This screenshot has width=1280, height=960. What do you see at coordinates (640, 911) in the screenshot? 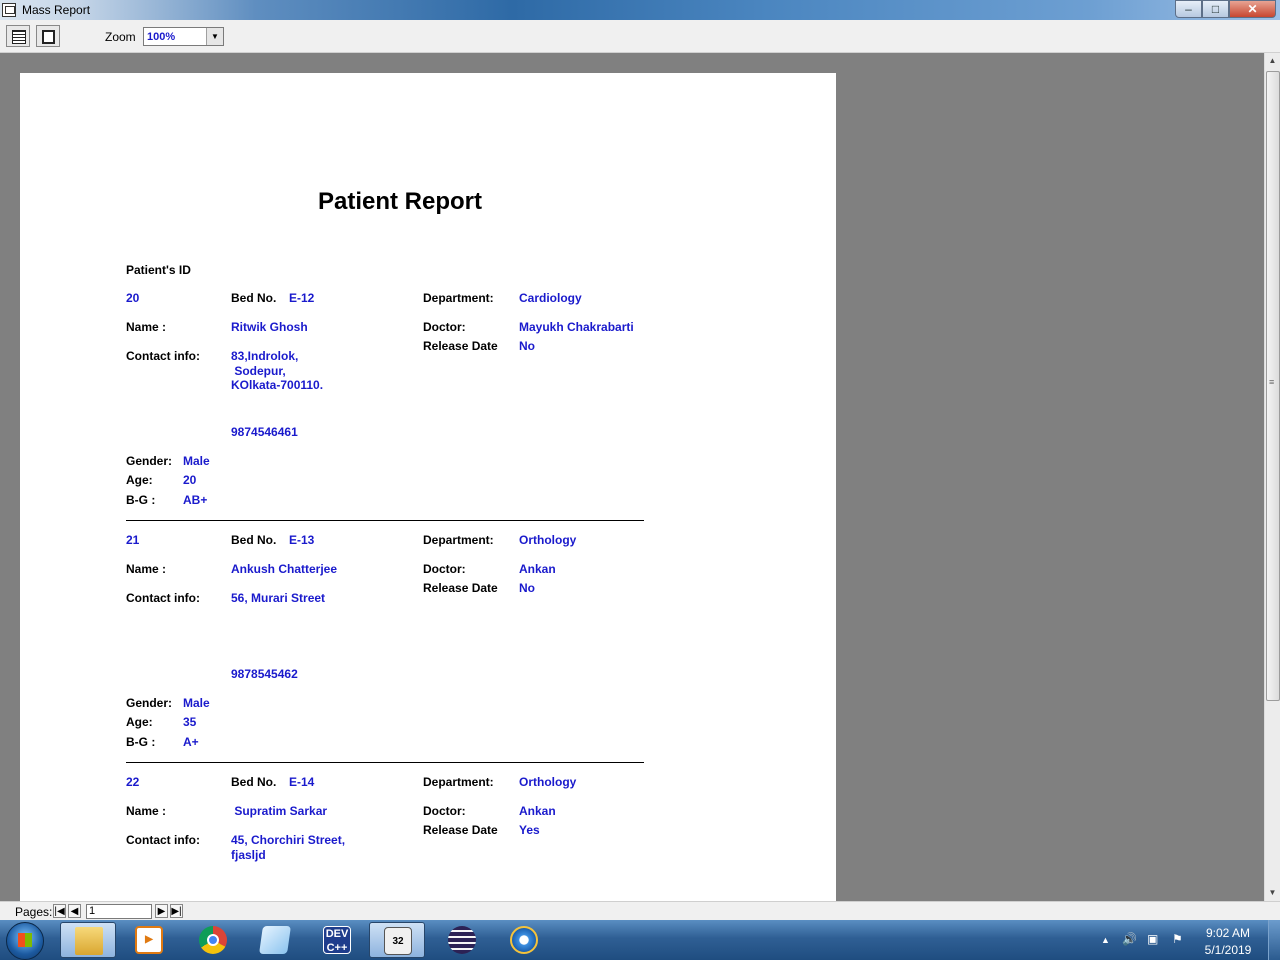
I see `pagination-bar: Pages: |◀ ◀ 1 ▶ ▶|` at bounding box center [640, 911].